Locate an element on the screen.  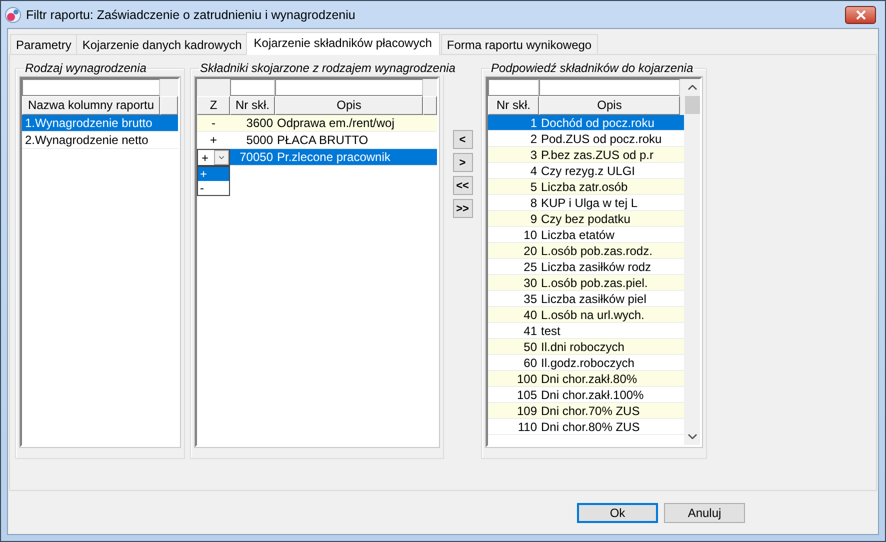
table-cell-text: Czy bez podatku is located at coordinates (585, 219).